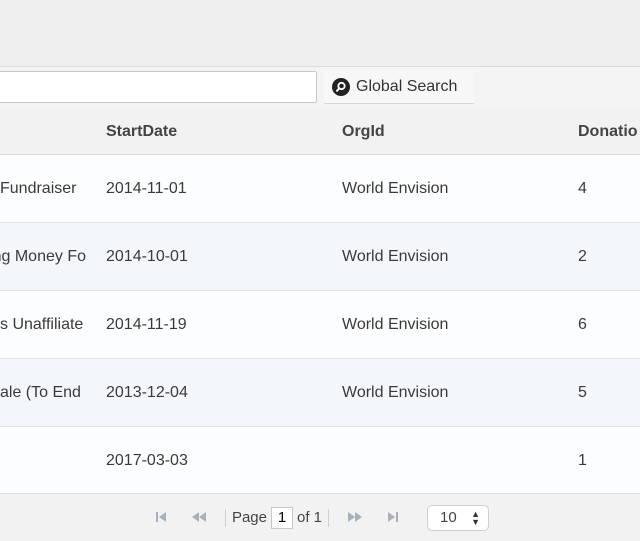  What do you see at coordinates (451, 132) in the screenshot?
I see `column-header-orgid: OrgId` at bounding box center [451, 132].